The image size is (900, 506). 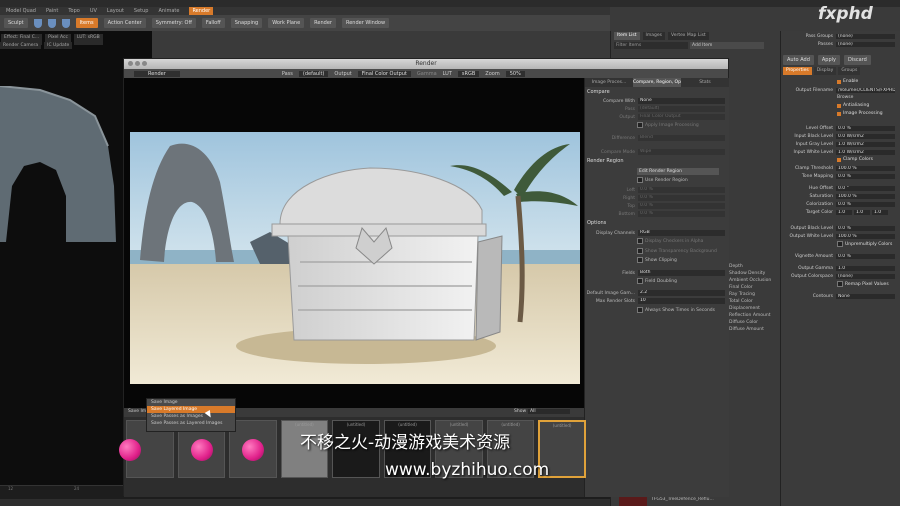 I want to click on tab-item-list: Item List, so click(x=627, y=36).